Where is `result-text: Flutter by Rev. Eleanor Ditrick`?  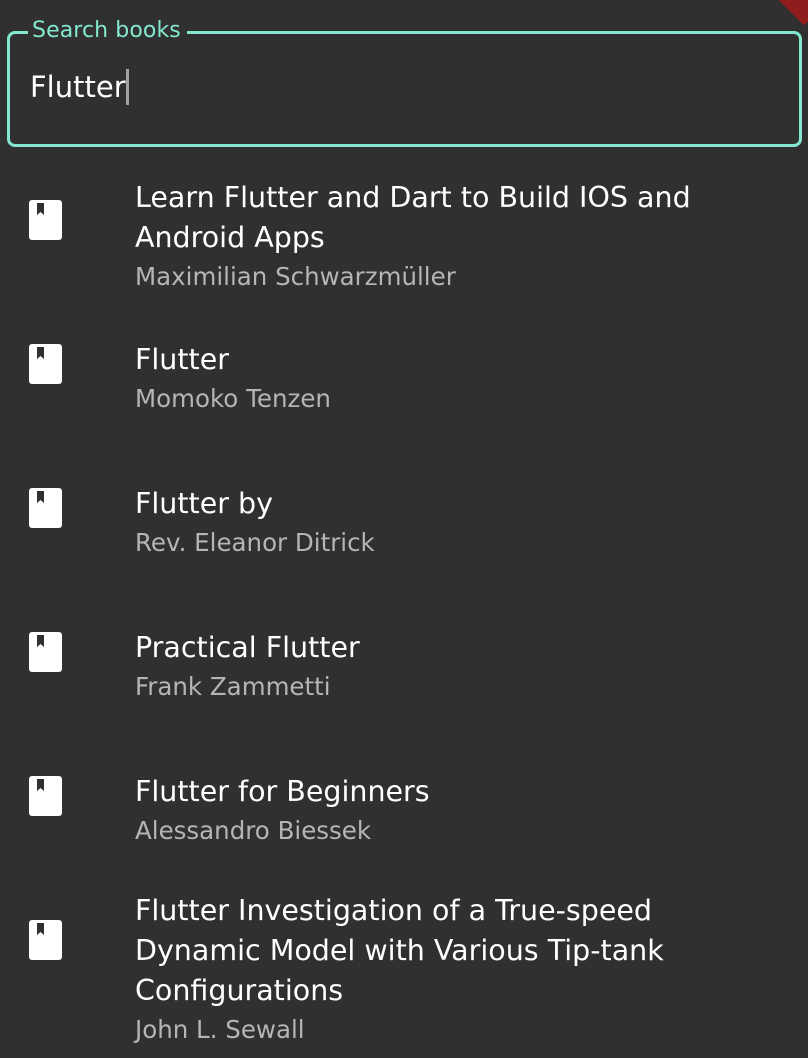 result-text: Flutter by Rev. Eleanor Ditrick is located at coordinates (460, 523).